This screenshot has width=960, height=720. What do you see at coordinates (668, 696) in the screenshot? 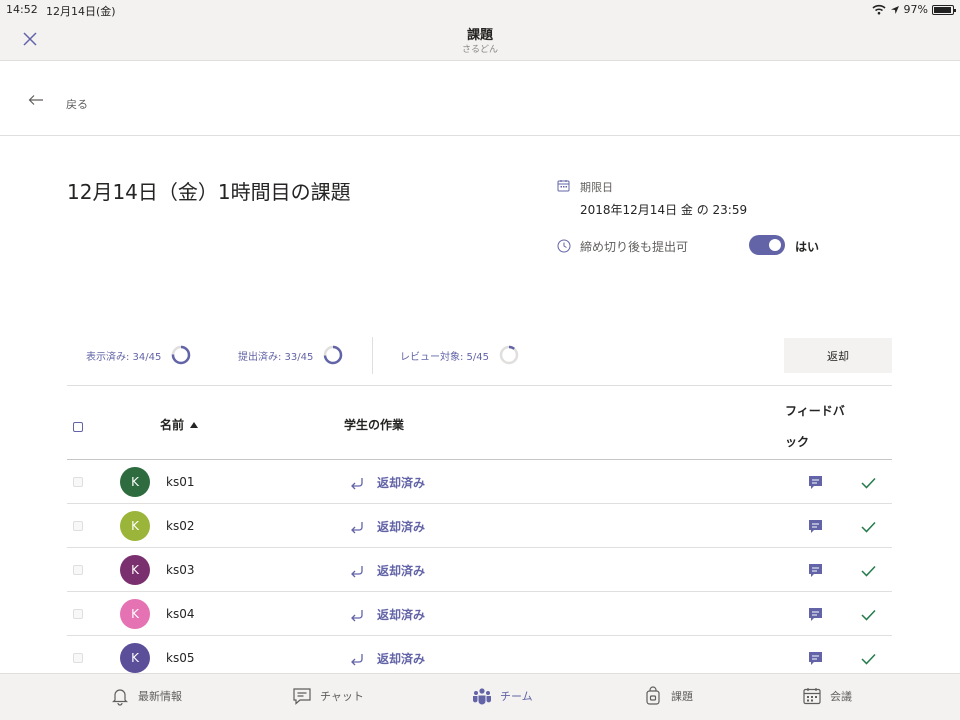
I see `tab-assignments: 課題` at bounding box center [668, 696].